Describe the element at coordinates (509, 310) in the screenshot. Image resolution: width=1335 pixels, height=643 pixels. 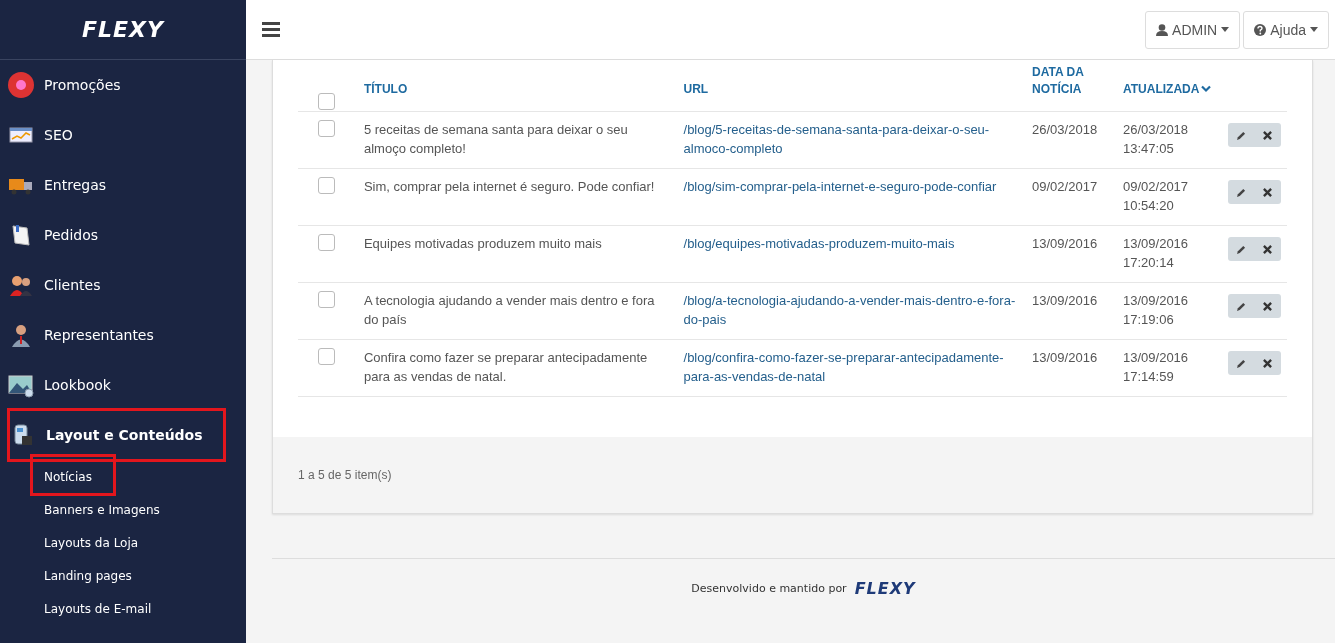
I see `title-text: A tecnologia ajudando a vender mais dentro e fora do país` at that location.